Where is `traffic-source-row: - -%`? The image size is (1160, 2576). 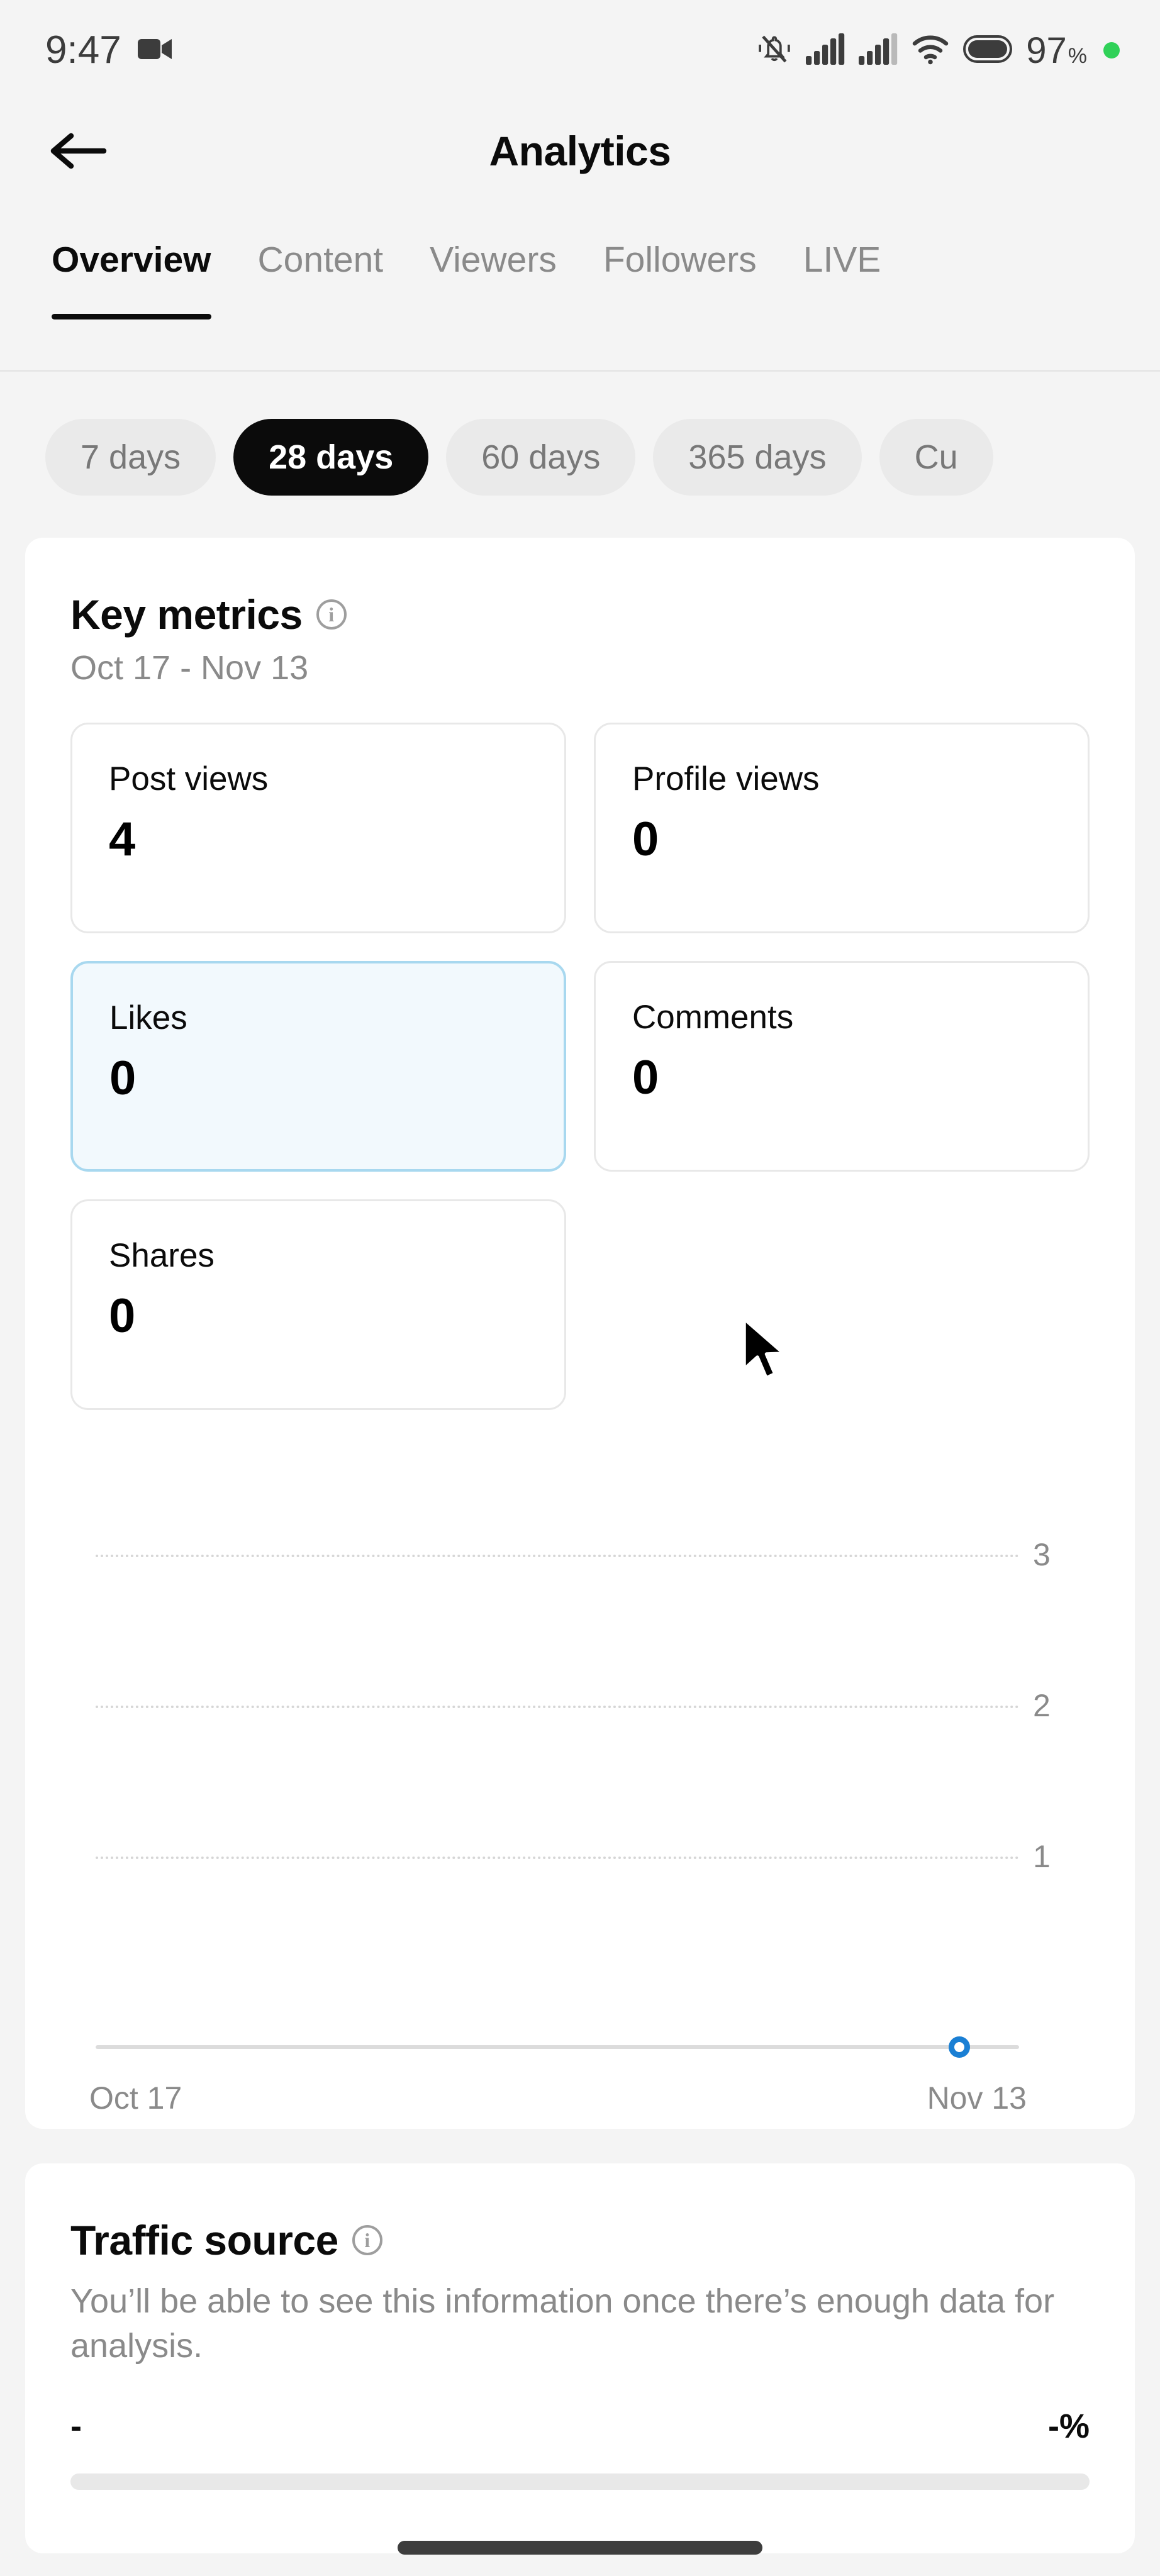 traffic-source-row: - -% is located at coordinates (580, 2407).